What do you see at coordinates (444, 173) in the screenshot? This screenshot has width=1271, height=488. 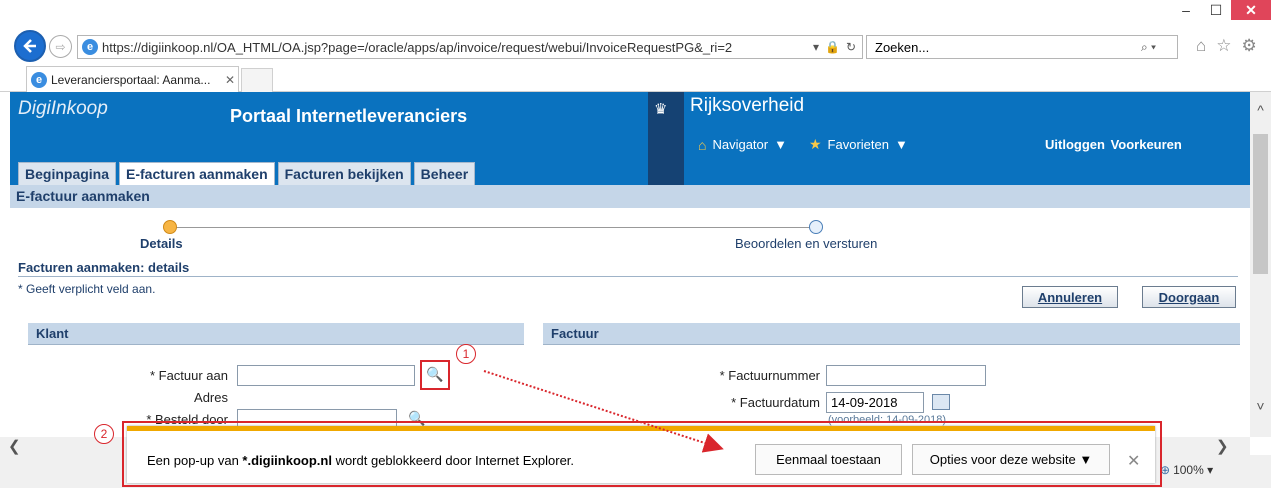 I see `tab-beheer: Beheer` at bounding box center [444, 173].